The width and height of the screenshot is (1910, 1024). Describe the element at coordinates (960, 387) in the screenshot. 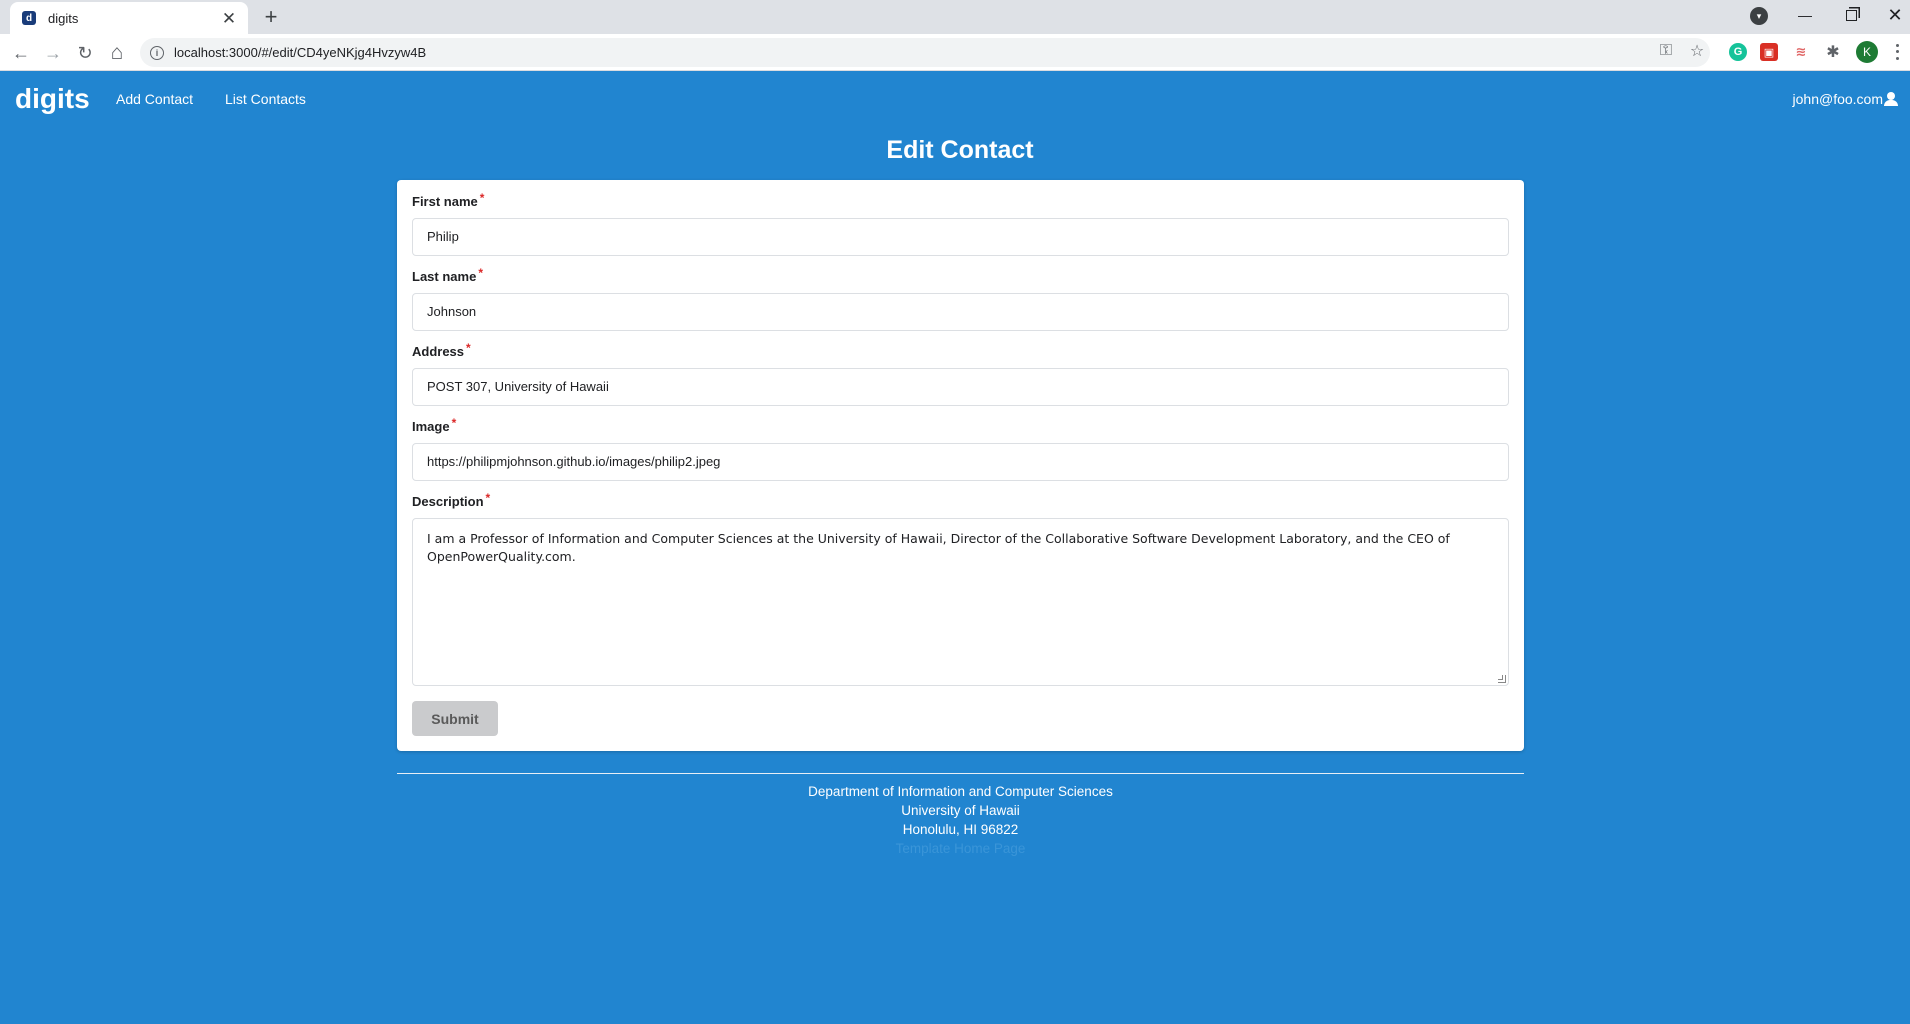

I see `address-input: POST 307, University of Hawaii` at that location.